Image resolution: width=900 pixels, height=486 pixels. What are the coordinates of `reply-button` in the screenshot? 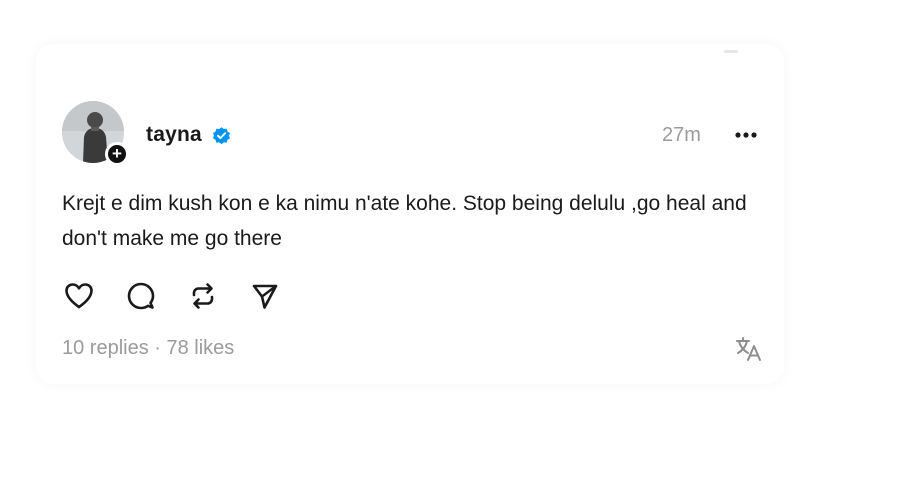 It's located at (141, 296).